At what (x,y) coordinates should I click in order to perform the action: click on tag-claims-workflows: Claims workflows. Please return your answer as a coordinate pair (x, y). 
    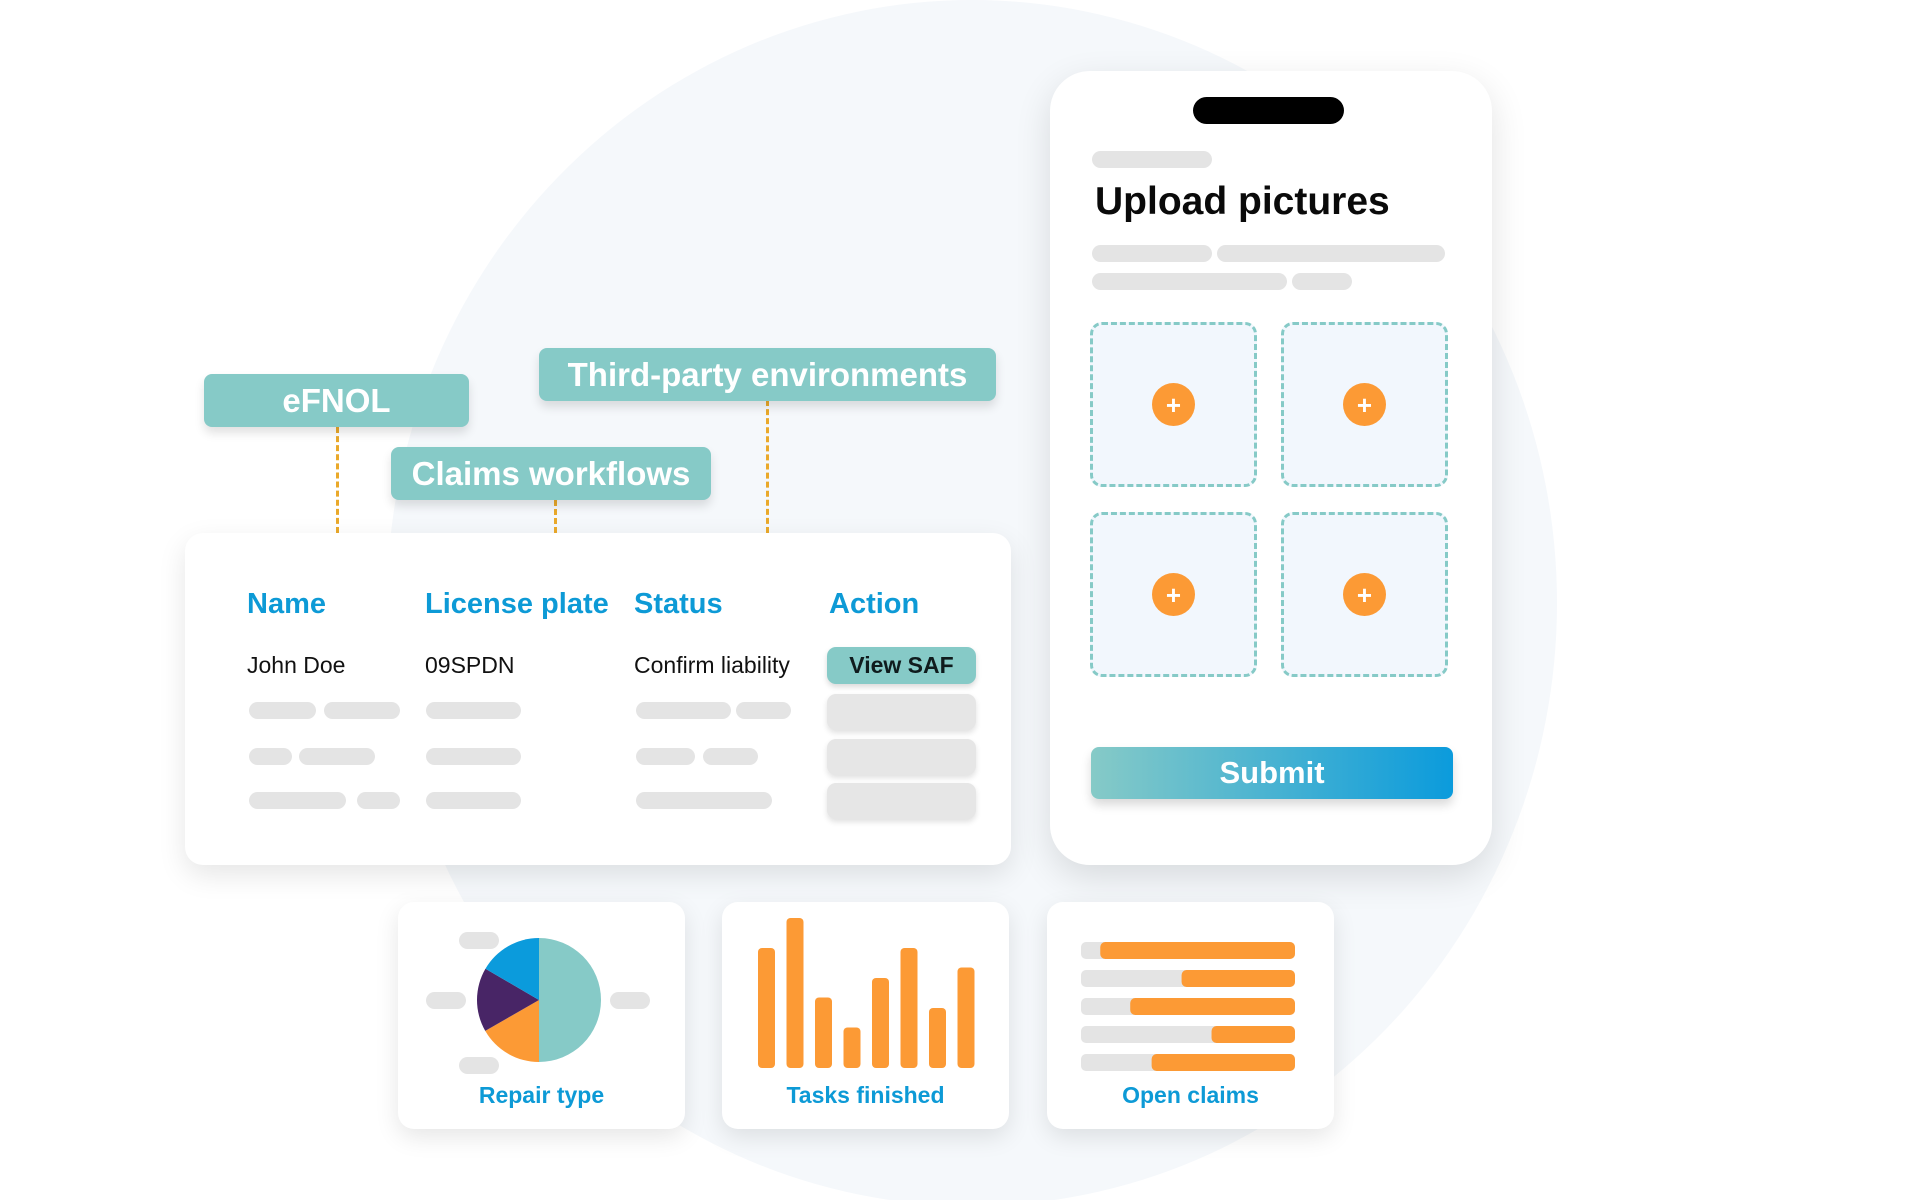
    Looking at the image, I should click on (551, 473).